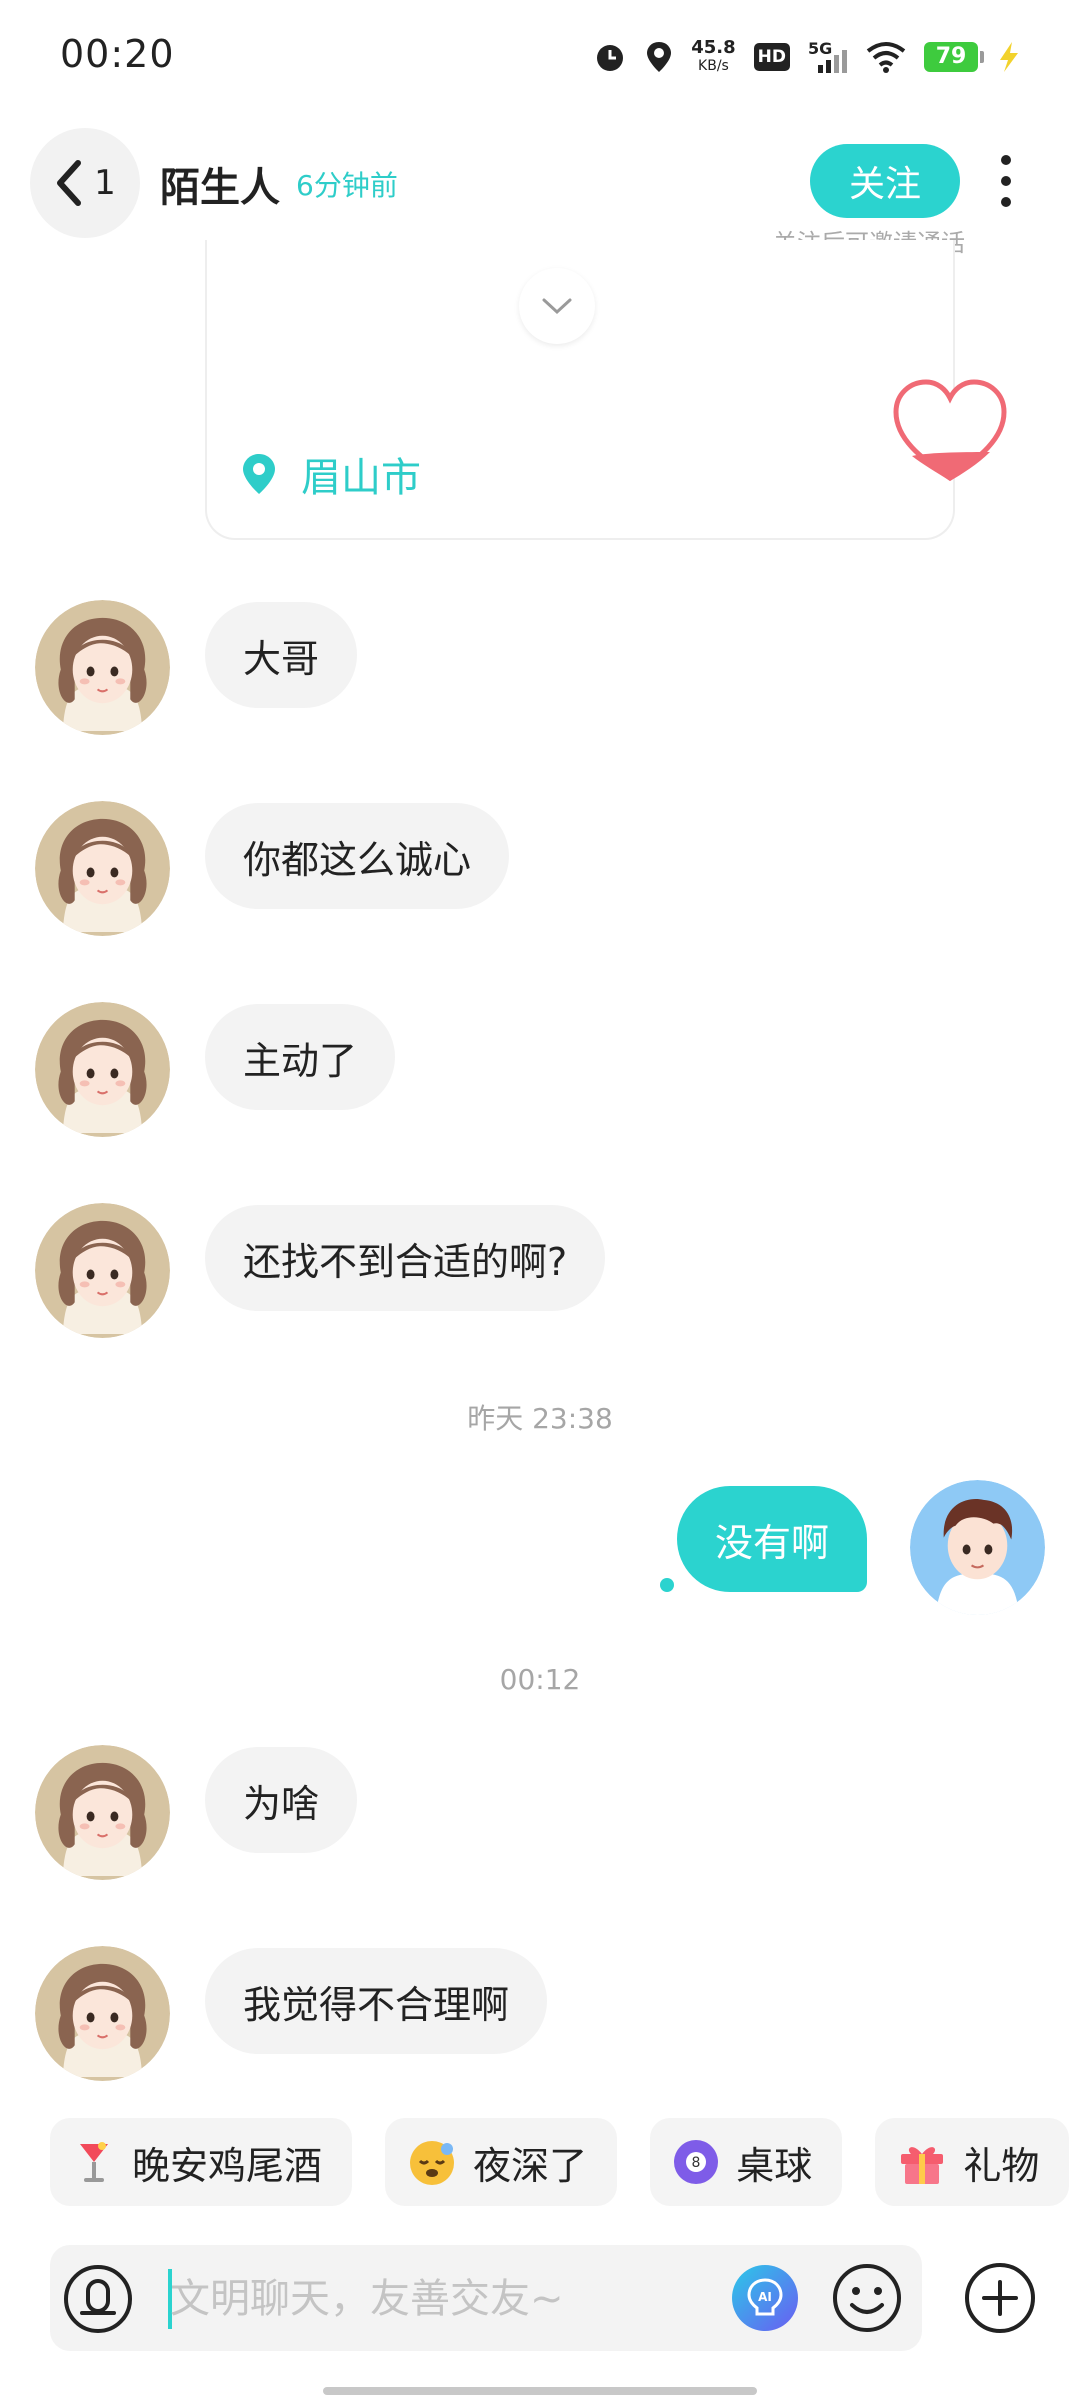 The image size is (1080, 2400). I want to click on voice-icon, so click(98, 2299).